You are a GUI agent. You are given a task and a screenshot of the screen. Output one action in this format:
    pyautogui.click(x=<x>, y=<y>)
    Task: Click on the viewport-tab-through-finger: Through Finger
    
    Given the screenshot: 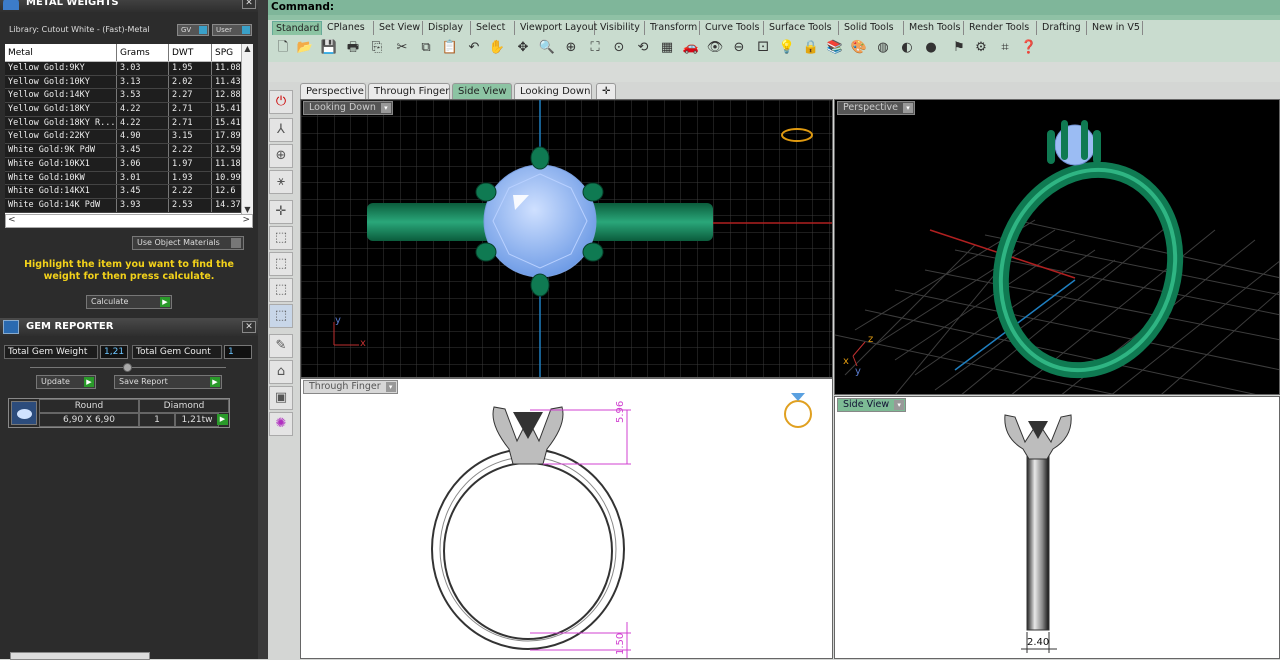 What is the action you would take?
    pyautogui.click(x=409, y=91)
    